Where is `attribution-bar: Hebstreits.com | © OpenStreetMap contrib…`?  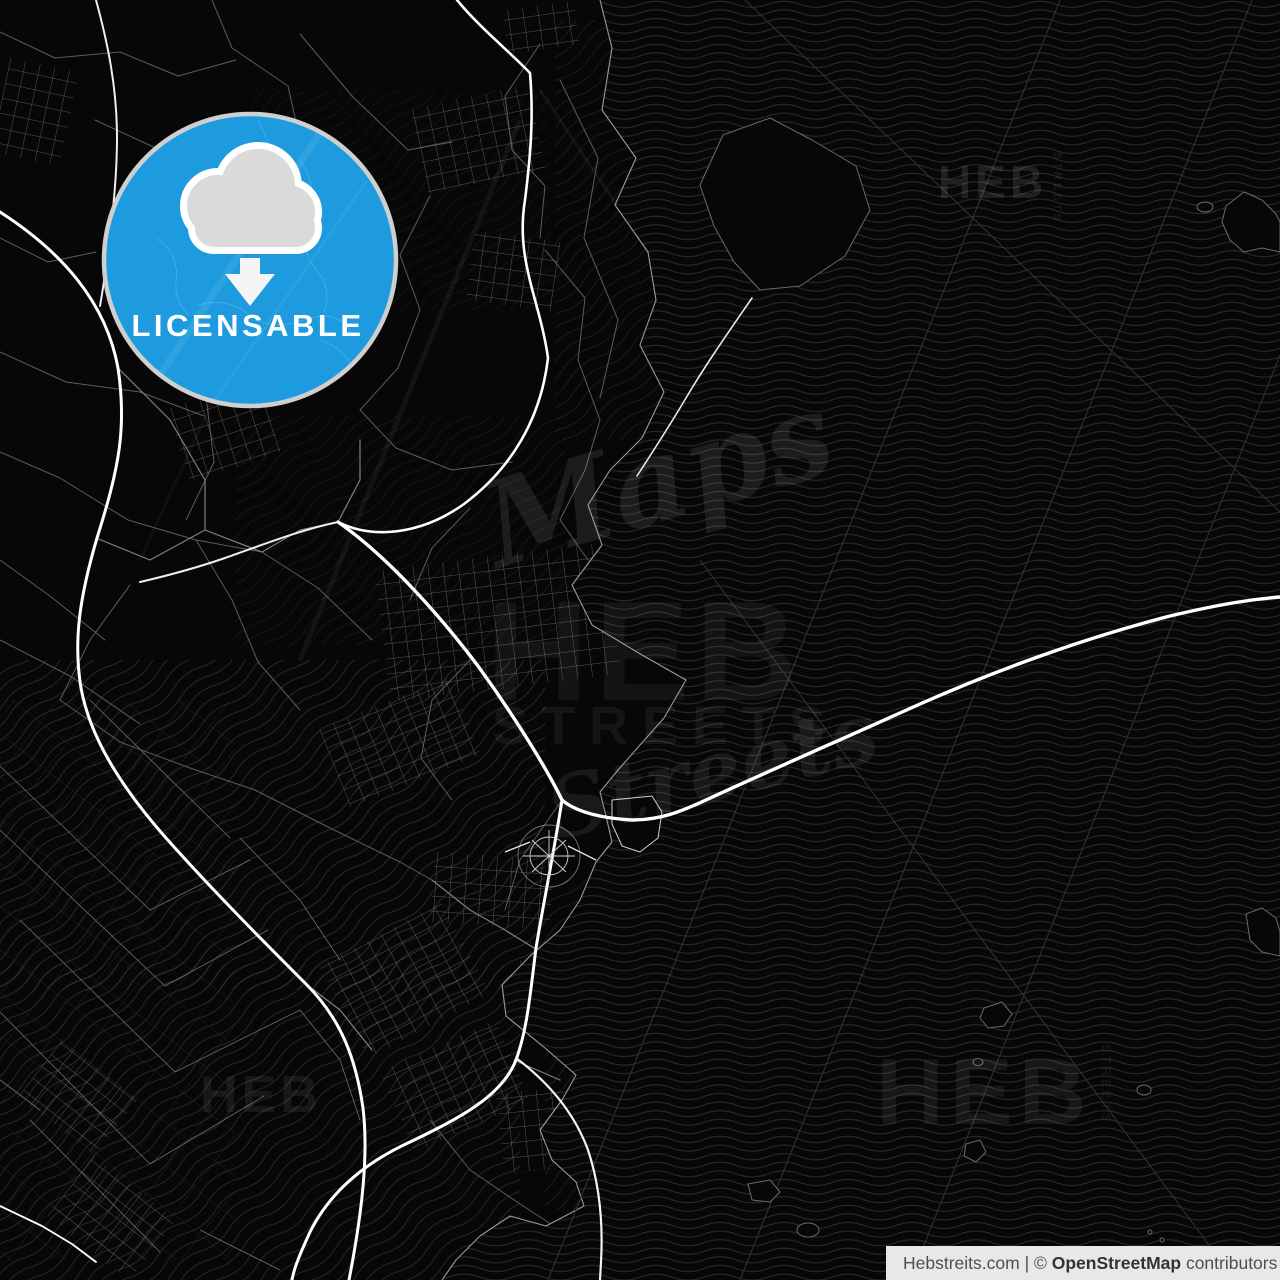
attribution-bar: Hebstreits.com | © OpenStreetMap contrib… is located at coordinates (1083, 1263).